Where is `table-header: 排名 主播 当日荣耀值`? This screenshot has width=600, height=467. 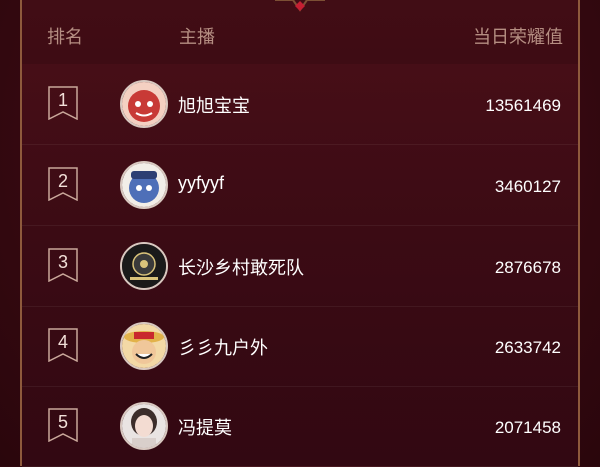 table-header: 排名 主播 当日荣耀值 is located at coordinates (300, 32).